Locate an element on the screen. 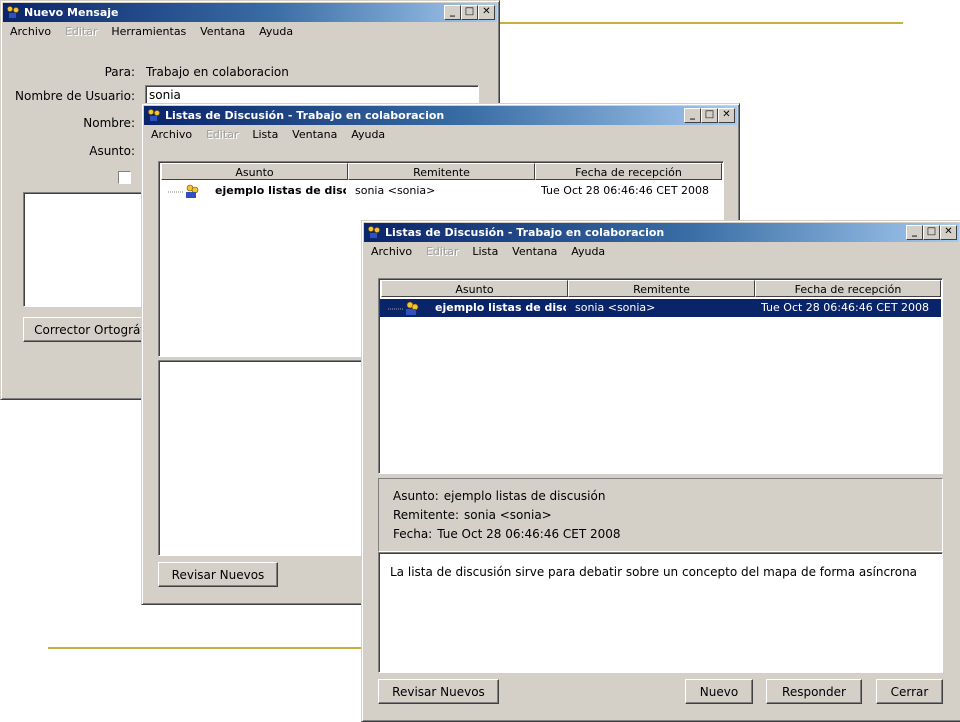 The image size is (960, 722). window-title: Nuevo Mensaje is located at coordinates (71, 12).